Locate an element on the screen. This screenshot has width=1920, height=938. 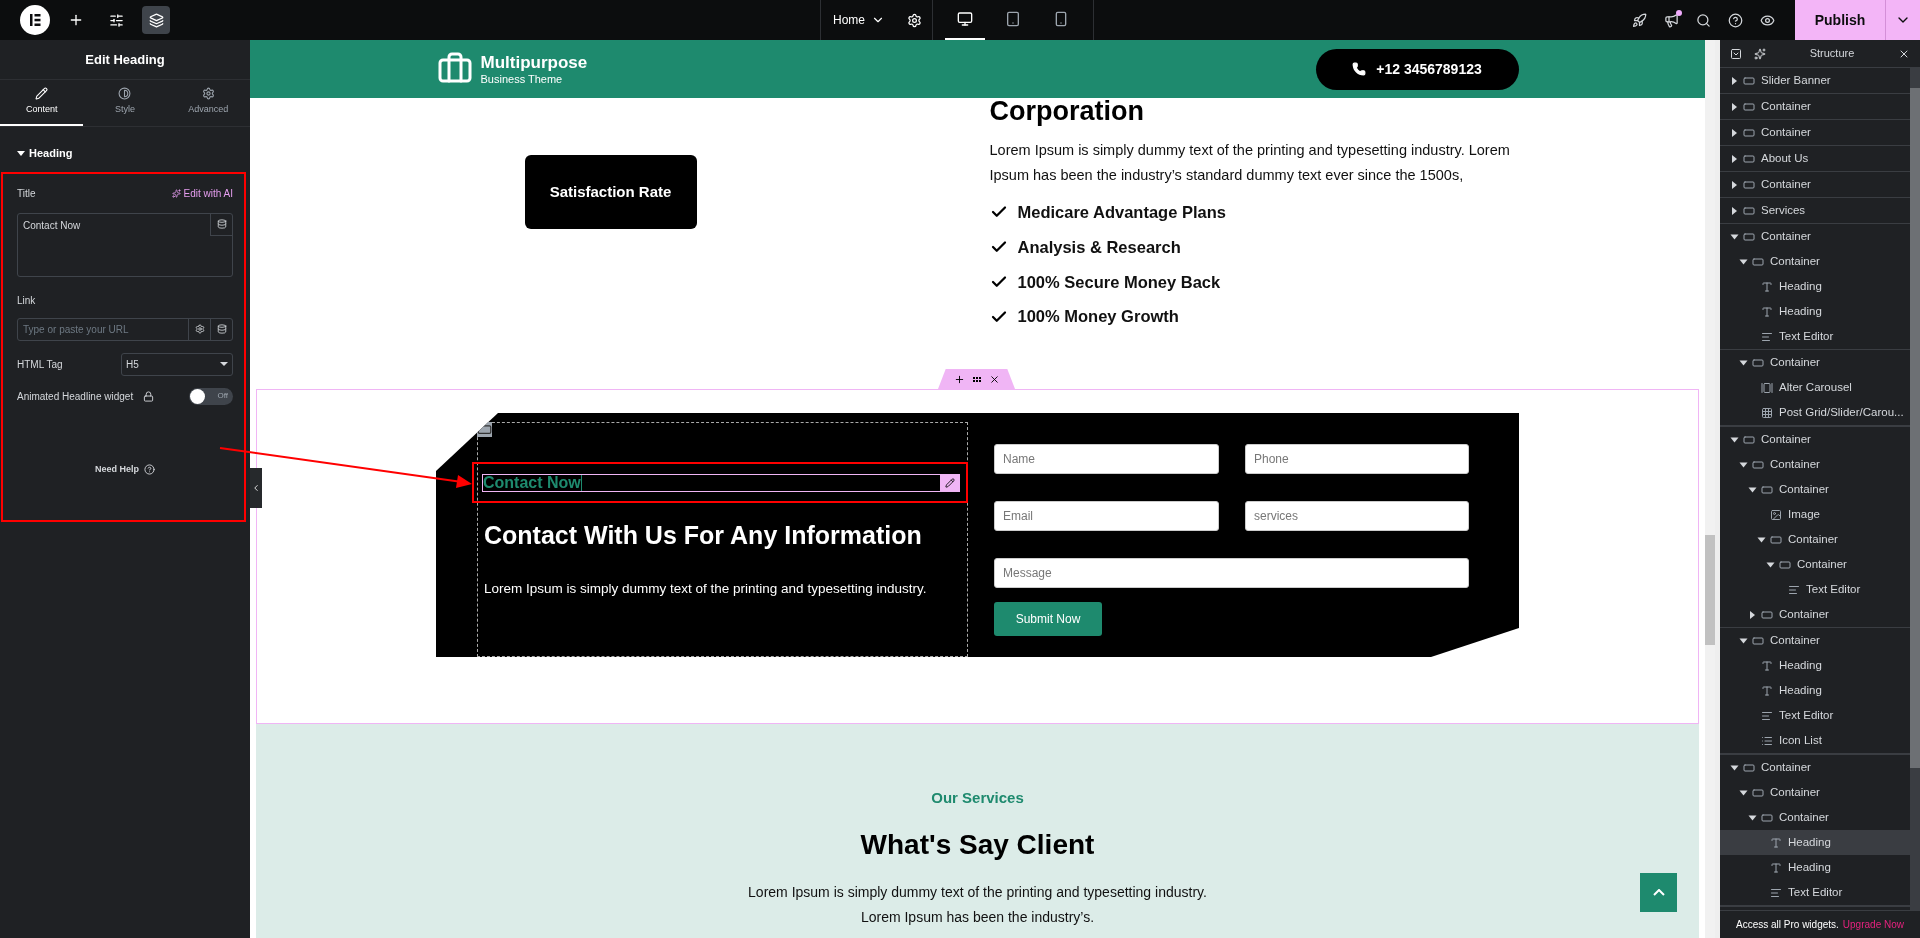
scrollbar is located at coordinates (1915, 489).